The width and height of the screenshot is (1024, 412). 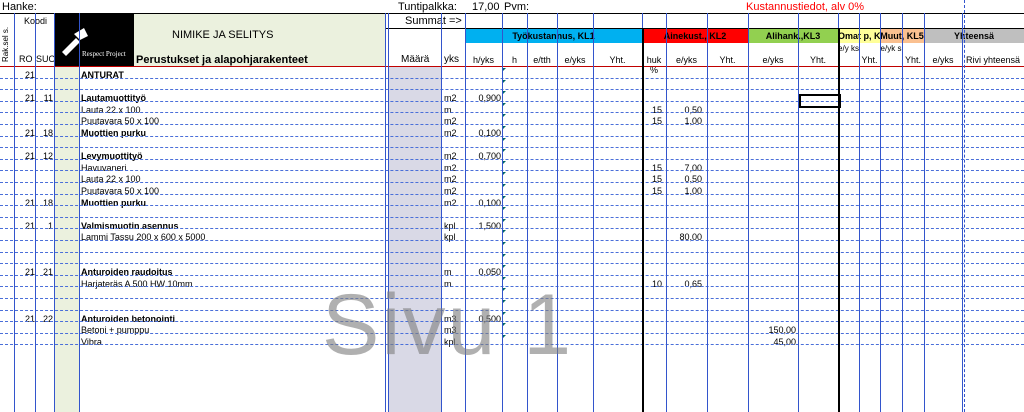 I want to click on row-name: Lautamuottityö, so click(x=231, y=98).